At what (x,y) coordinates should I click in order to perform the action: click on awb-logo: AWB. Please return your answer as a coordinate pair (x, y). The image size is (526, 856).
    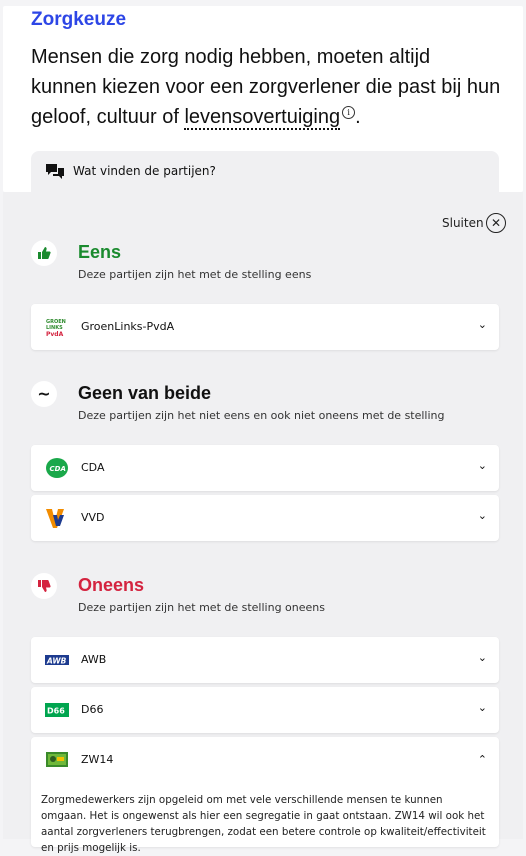
    Looking at the image, I should click on (57, 660).